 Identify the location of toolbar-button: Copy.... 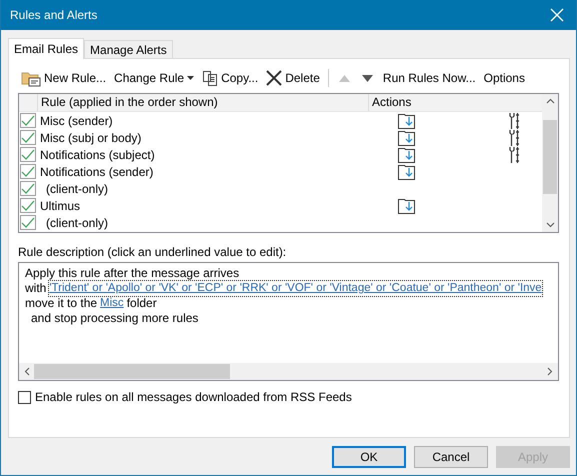
(230, 78).